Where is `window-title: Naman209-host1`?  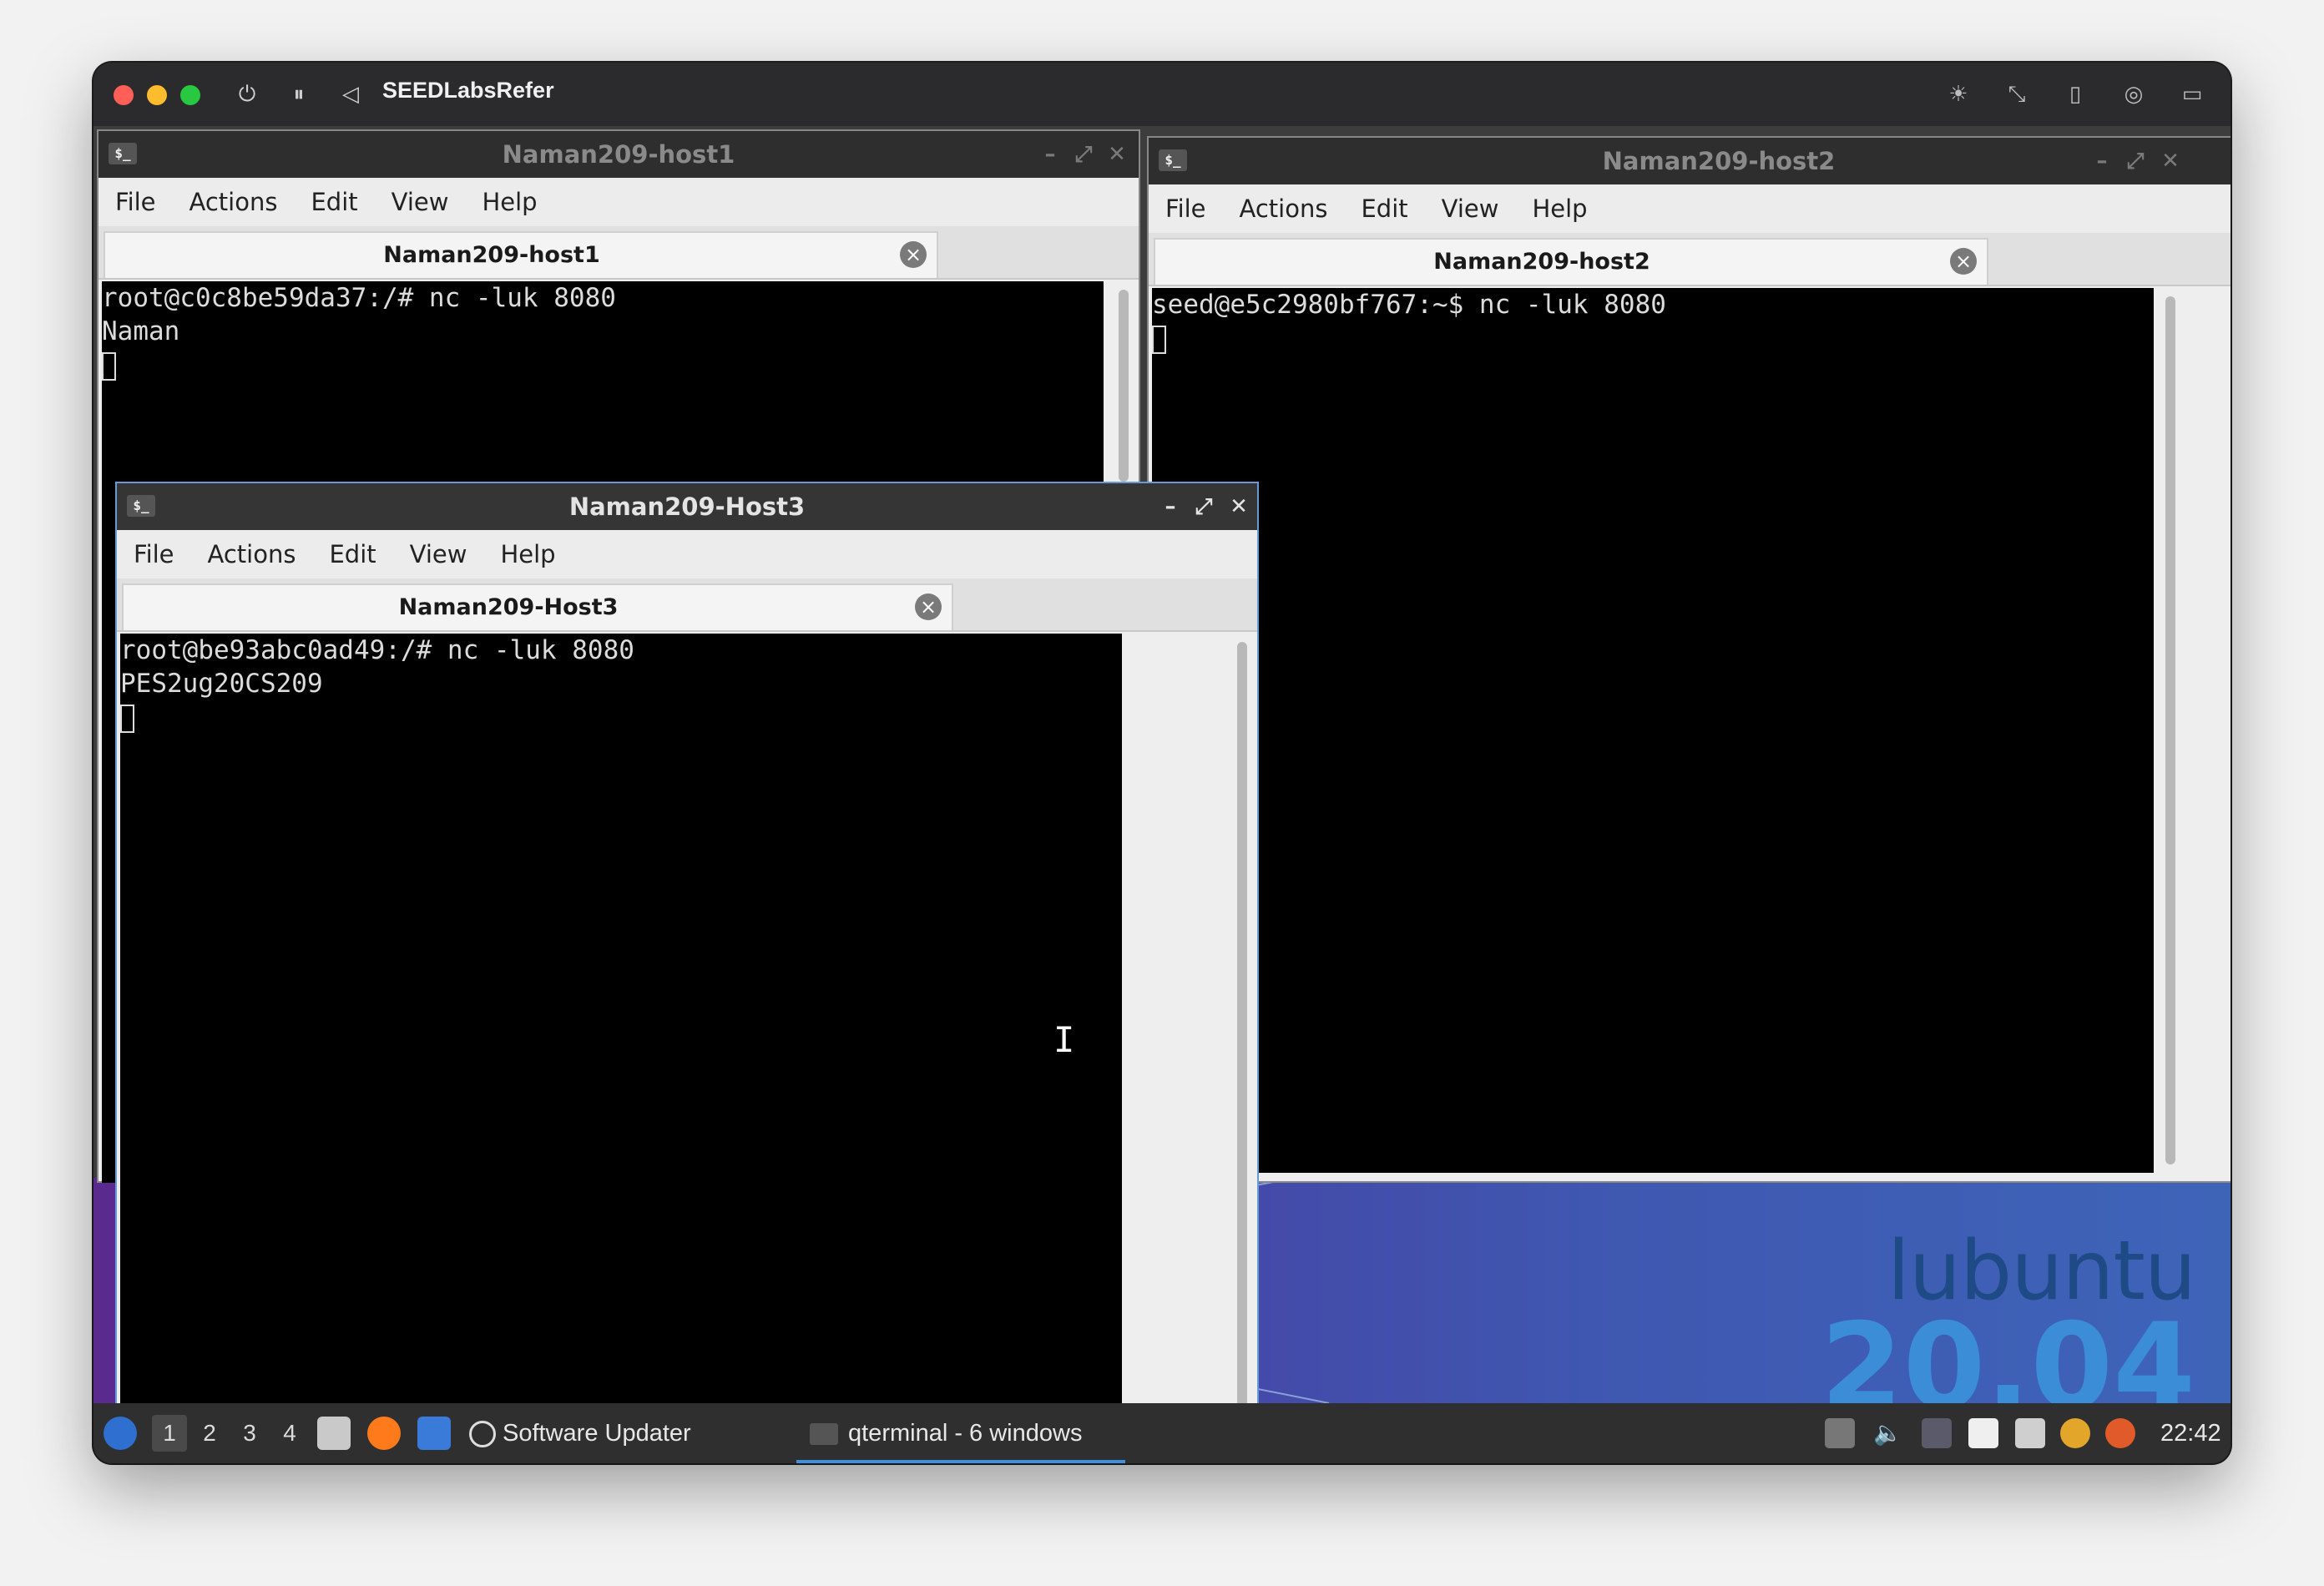 window-title: Naman209-host1 is located at coordinates (618, 154).